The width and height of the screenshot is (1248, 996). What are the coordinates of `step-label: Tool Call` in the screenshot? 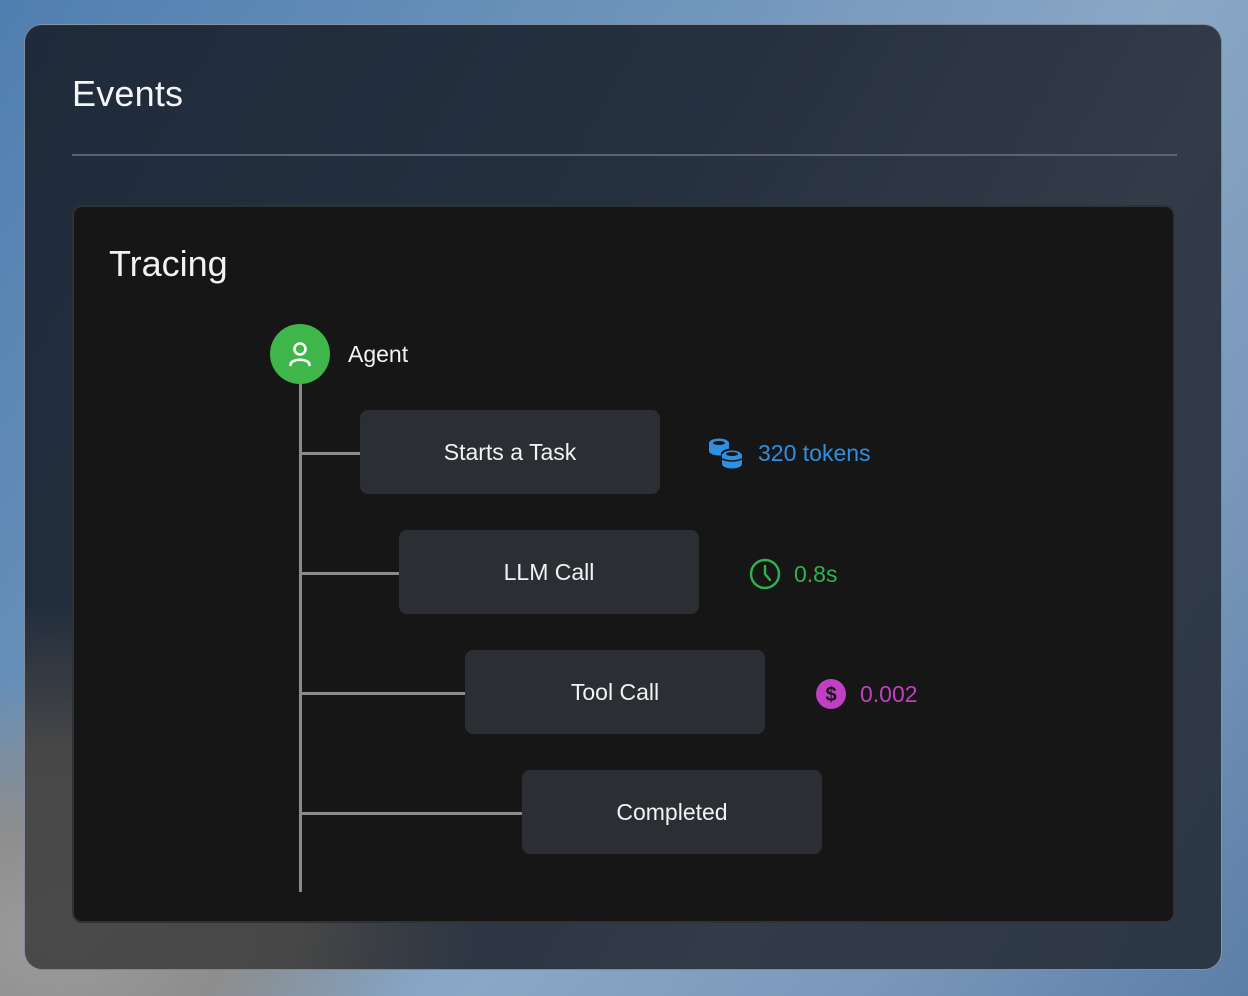 It's located at (615, 691).